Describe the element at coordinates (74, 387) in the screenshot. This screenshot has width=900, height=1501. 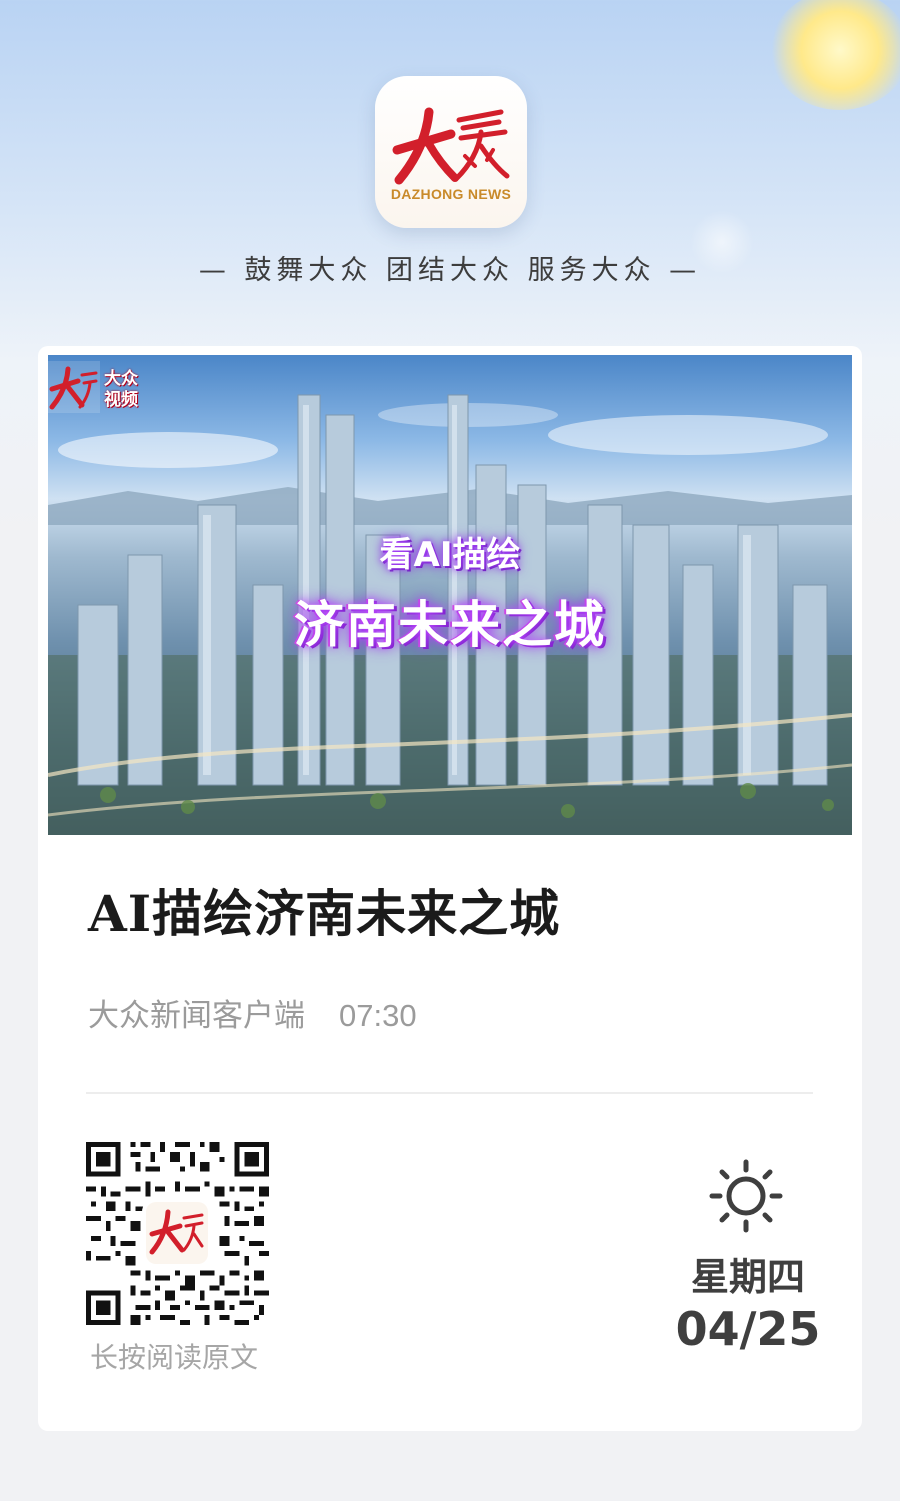
I see `dazhong-small-logo-icon` at that location.